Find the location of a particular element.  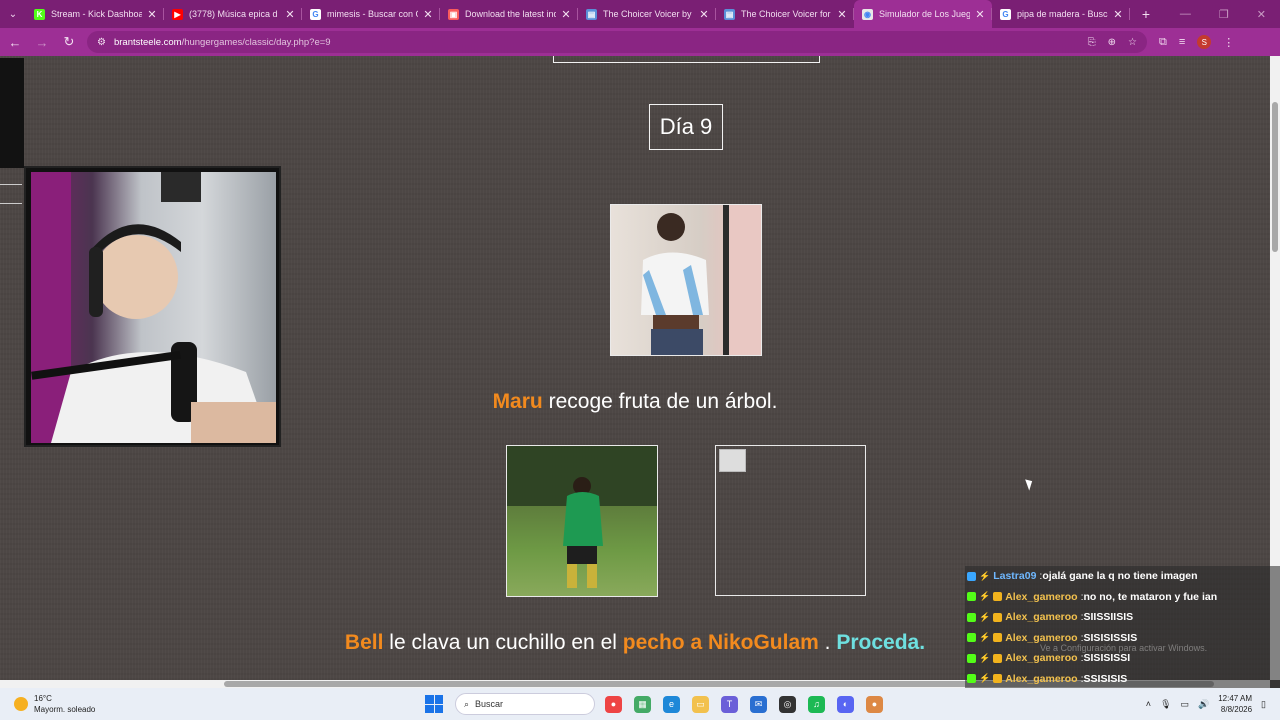

tab-favicon-icon: G is located at coordinates (1005, 14).